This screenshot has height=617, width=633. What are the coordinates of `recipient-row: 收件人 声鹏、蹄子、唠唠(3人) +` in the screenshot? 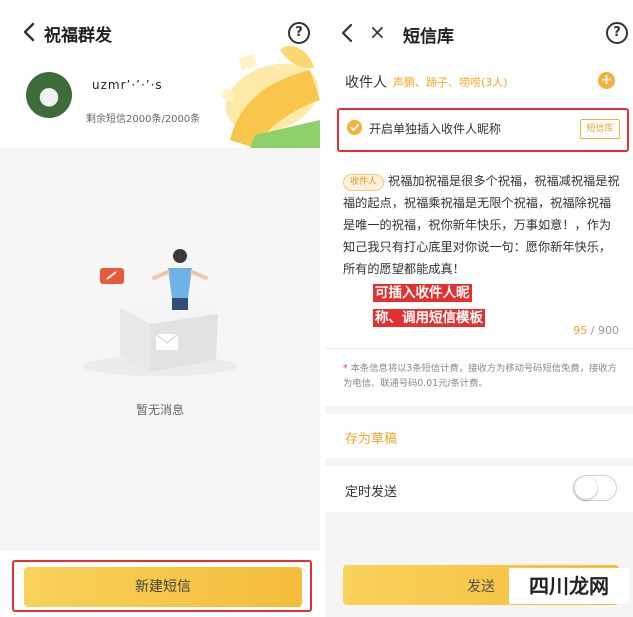 It's located at (479, 82).